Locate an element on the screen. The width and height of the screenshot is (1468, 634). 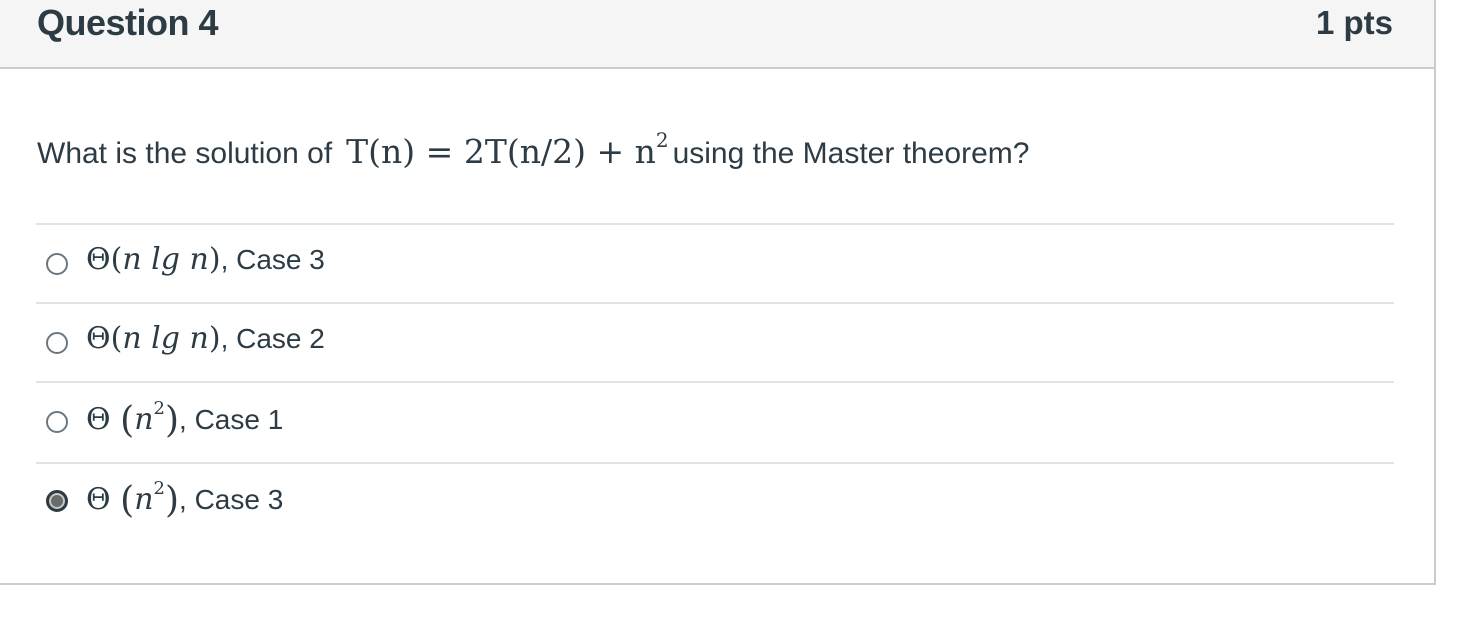
answer-option-1: Θ(n lg n), Case 3 is located at coordinates (715, 262).